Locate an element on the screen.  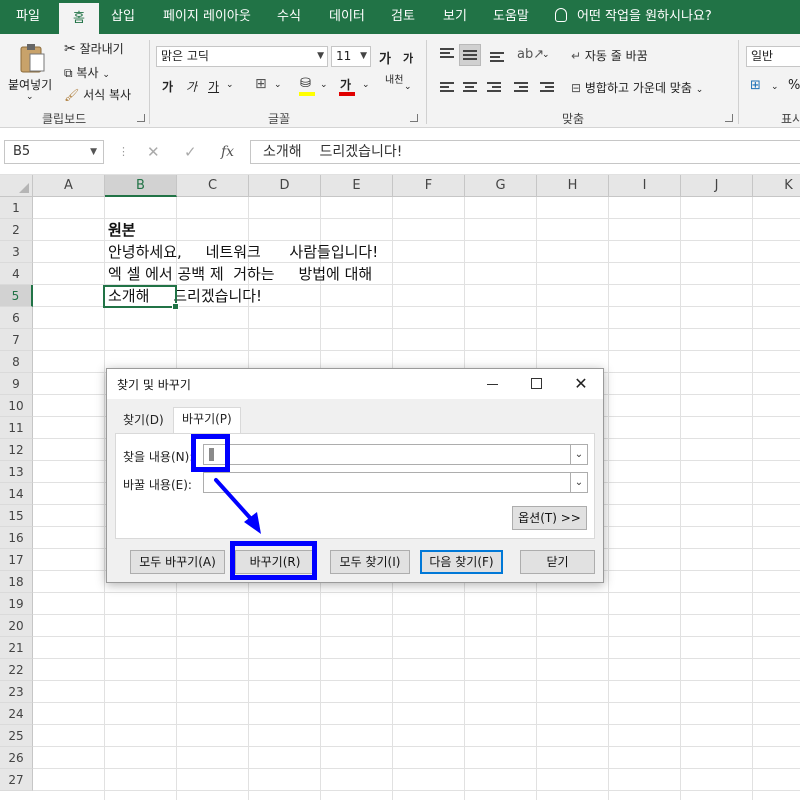
row-header-19: 19 is located at coordinates (16, 604).